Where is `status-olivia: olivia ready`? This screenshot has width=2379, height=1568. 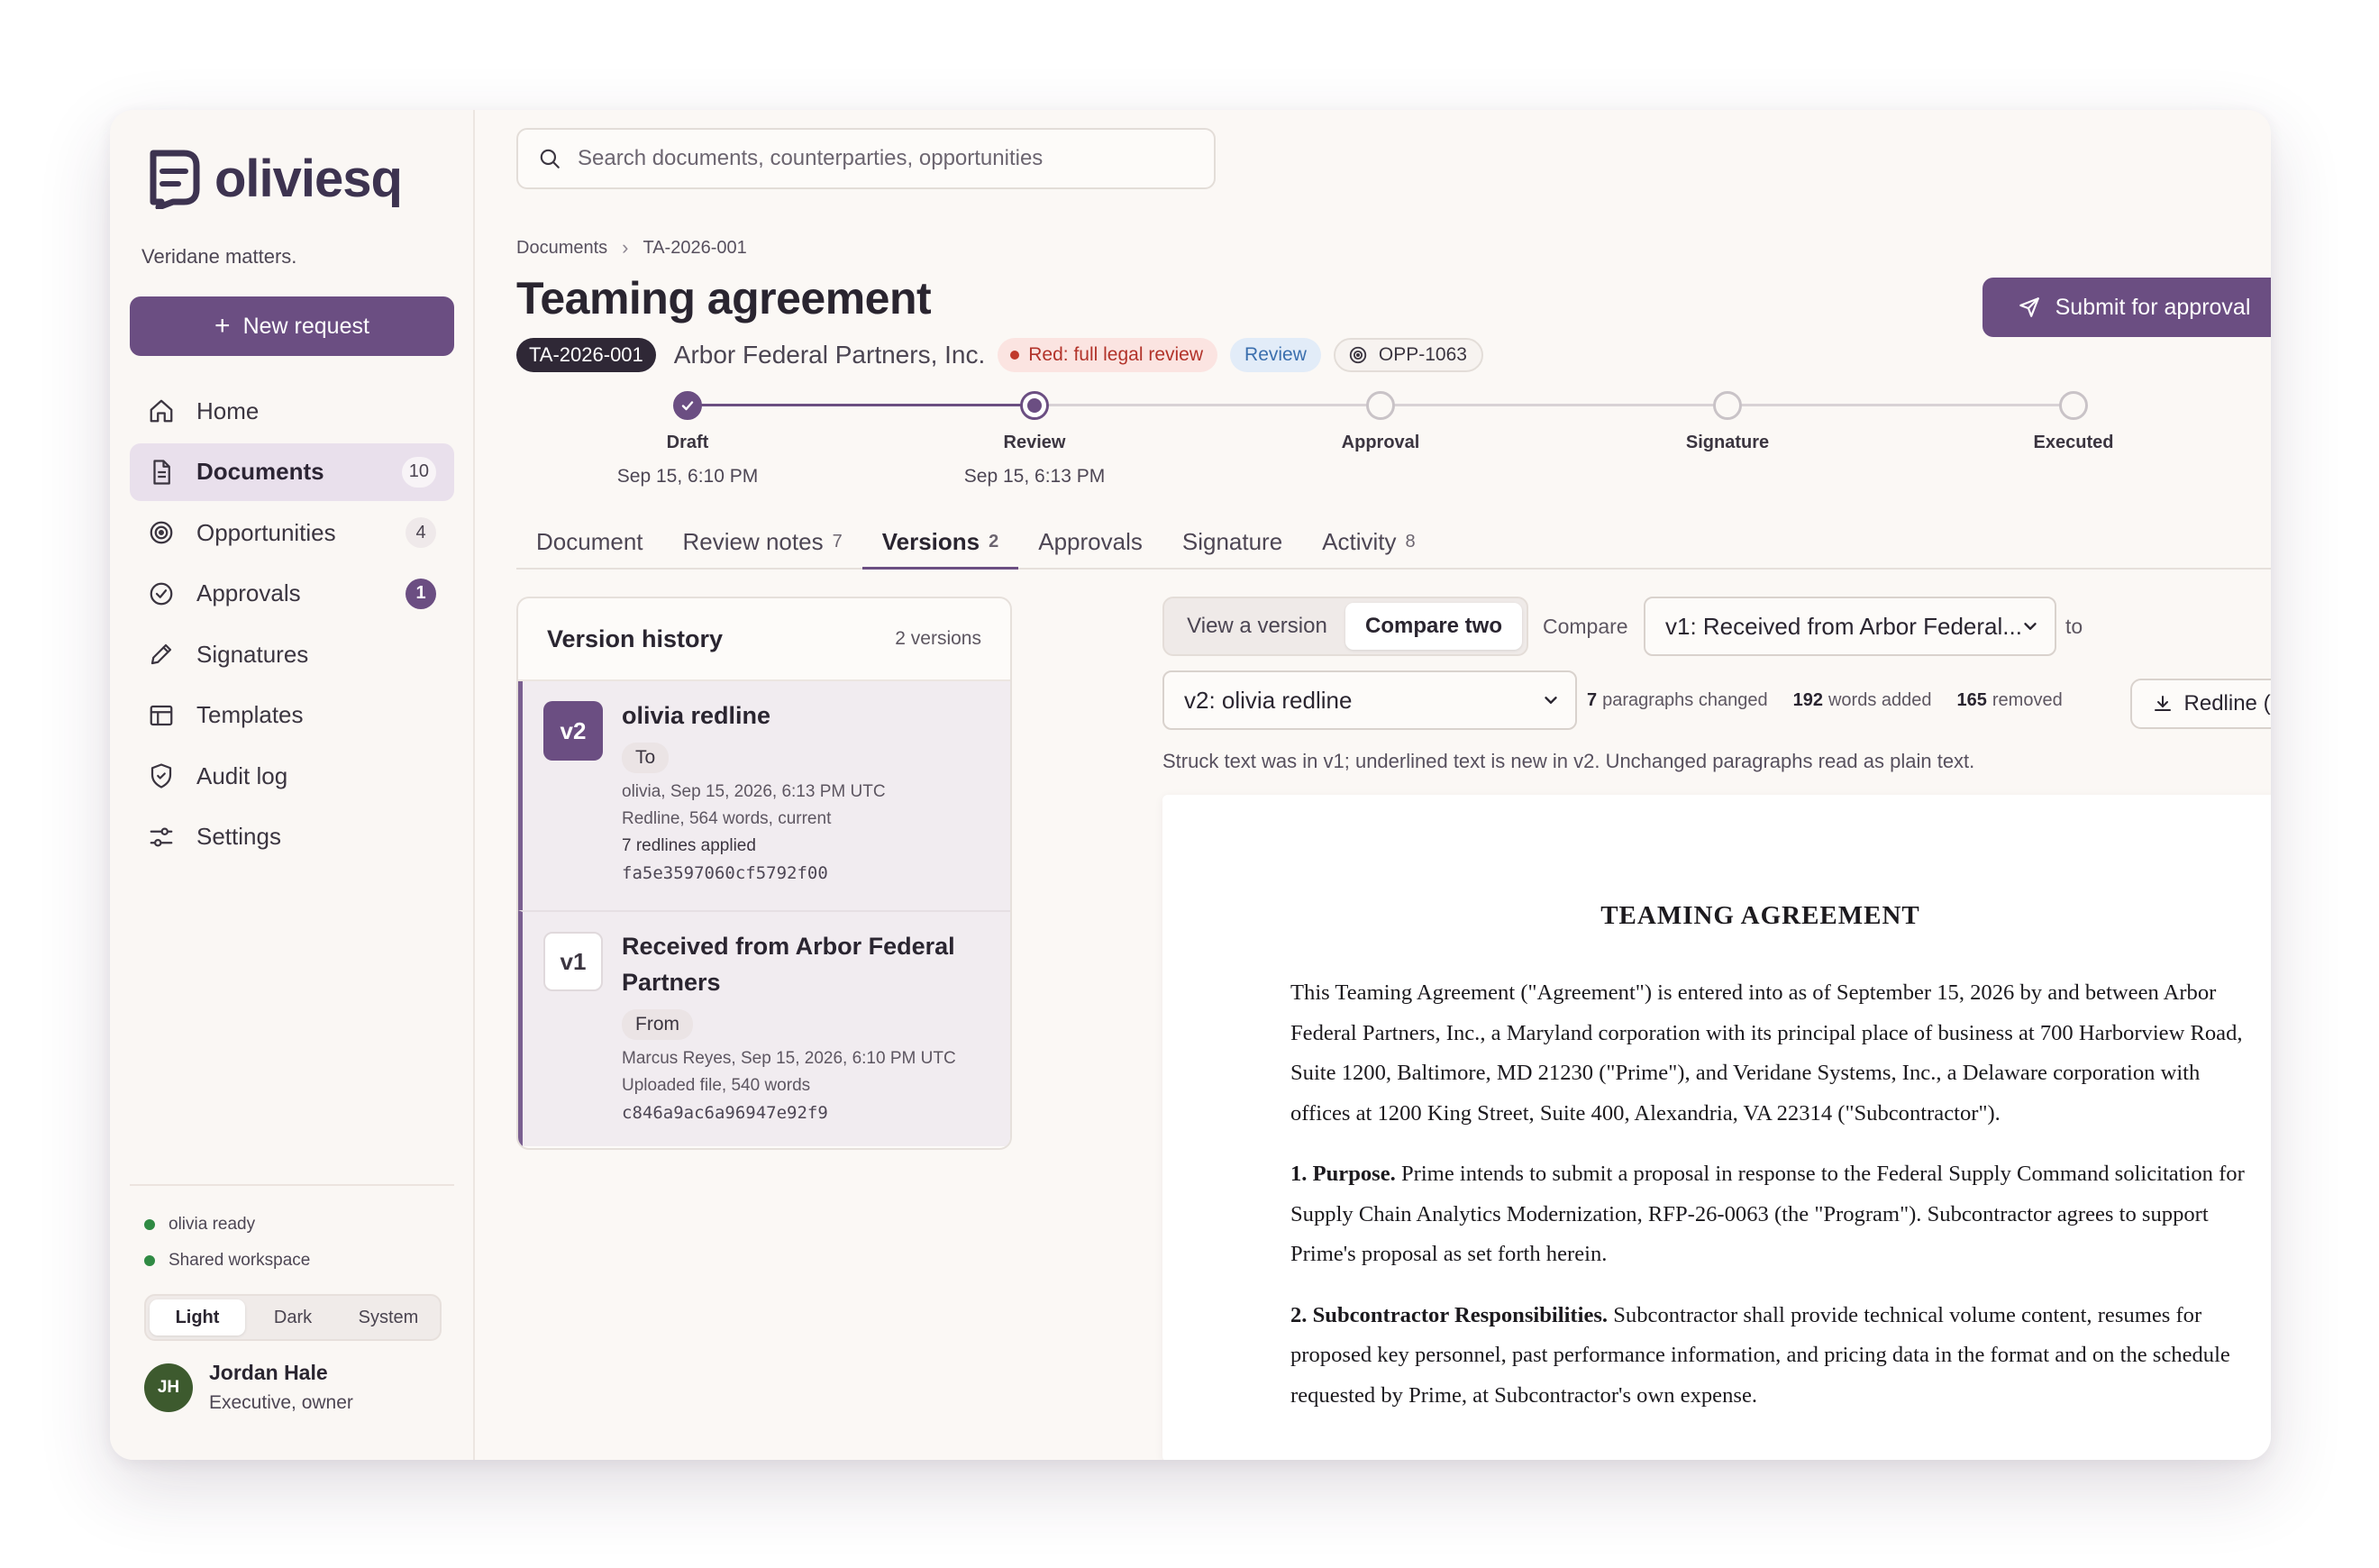 status-olivia: olivia ready is located at coordinates (199, 1225).